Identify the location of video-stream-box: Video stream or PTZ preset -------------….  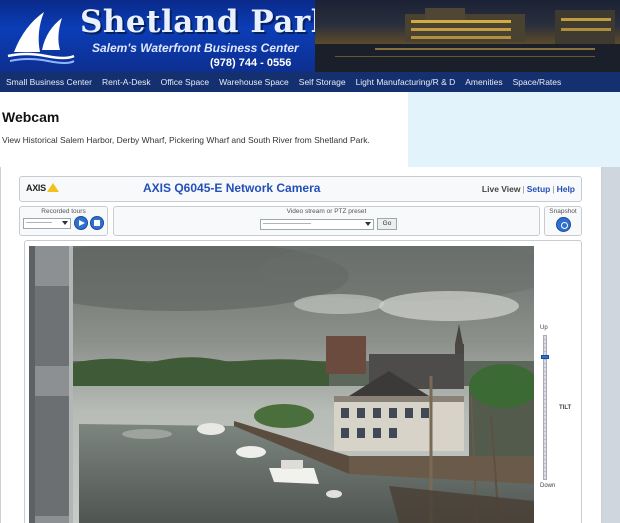
(326, 221).